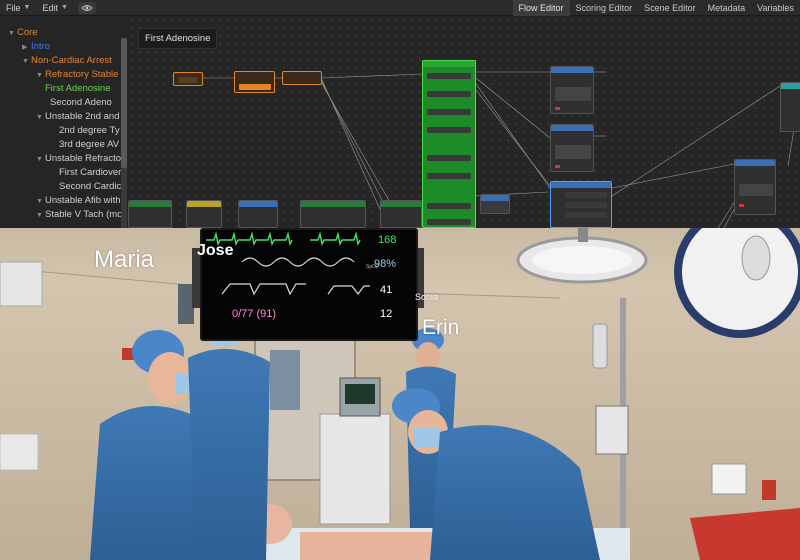 This screenshot has height=560, width=800. Describe the element at coordinates (670, 8) in the screenshot. I see `tab-scene-editor: Scene Editor` at that location.